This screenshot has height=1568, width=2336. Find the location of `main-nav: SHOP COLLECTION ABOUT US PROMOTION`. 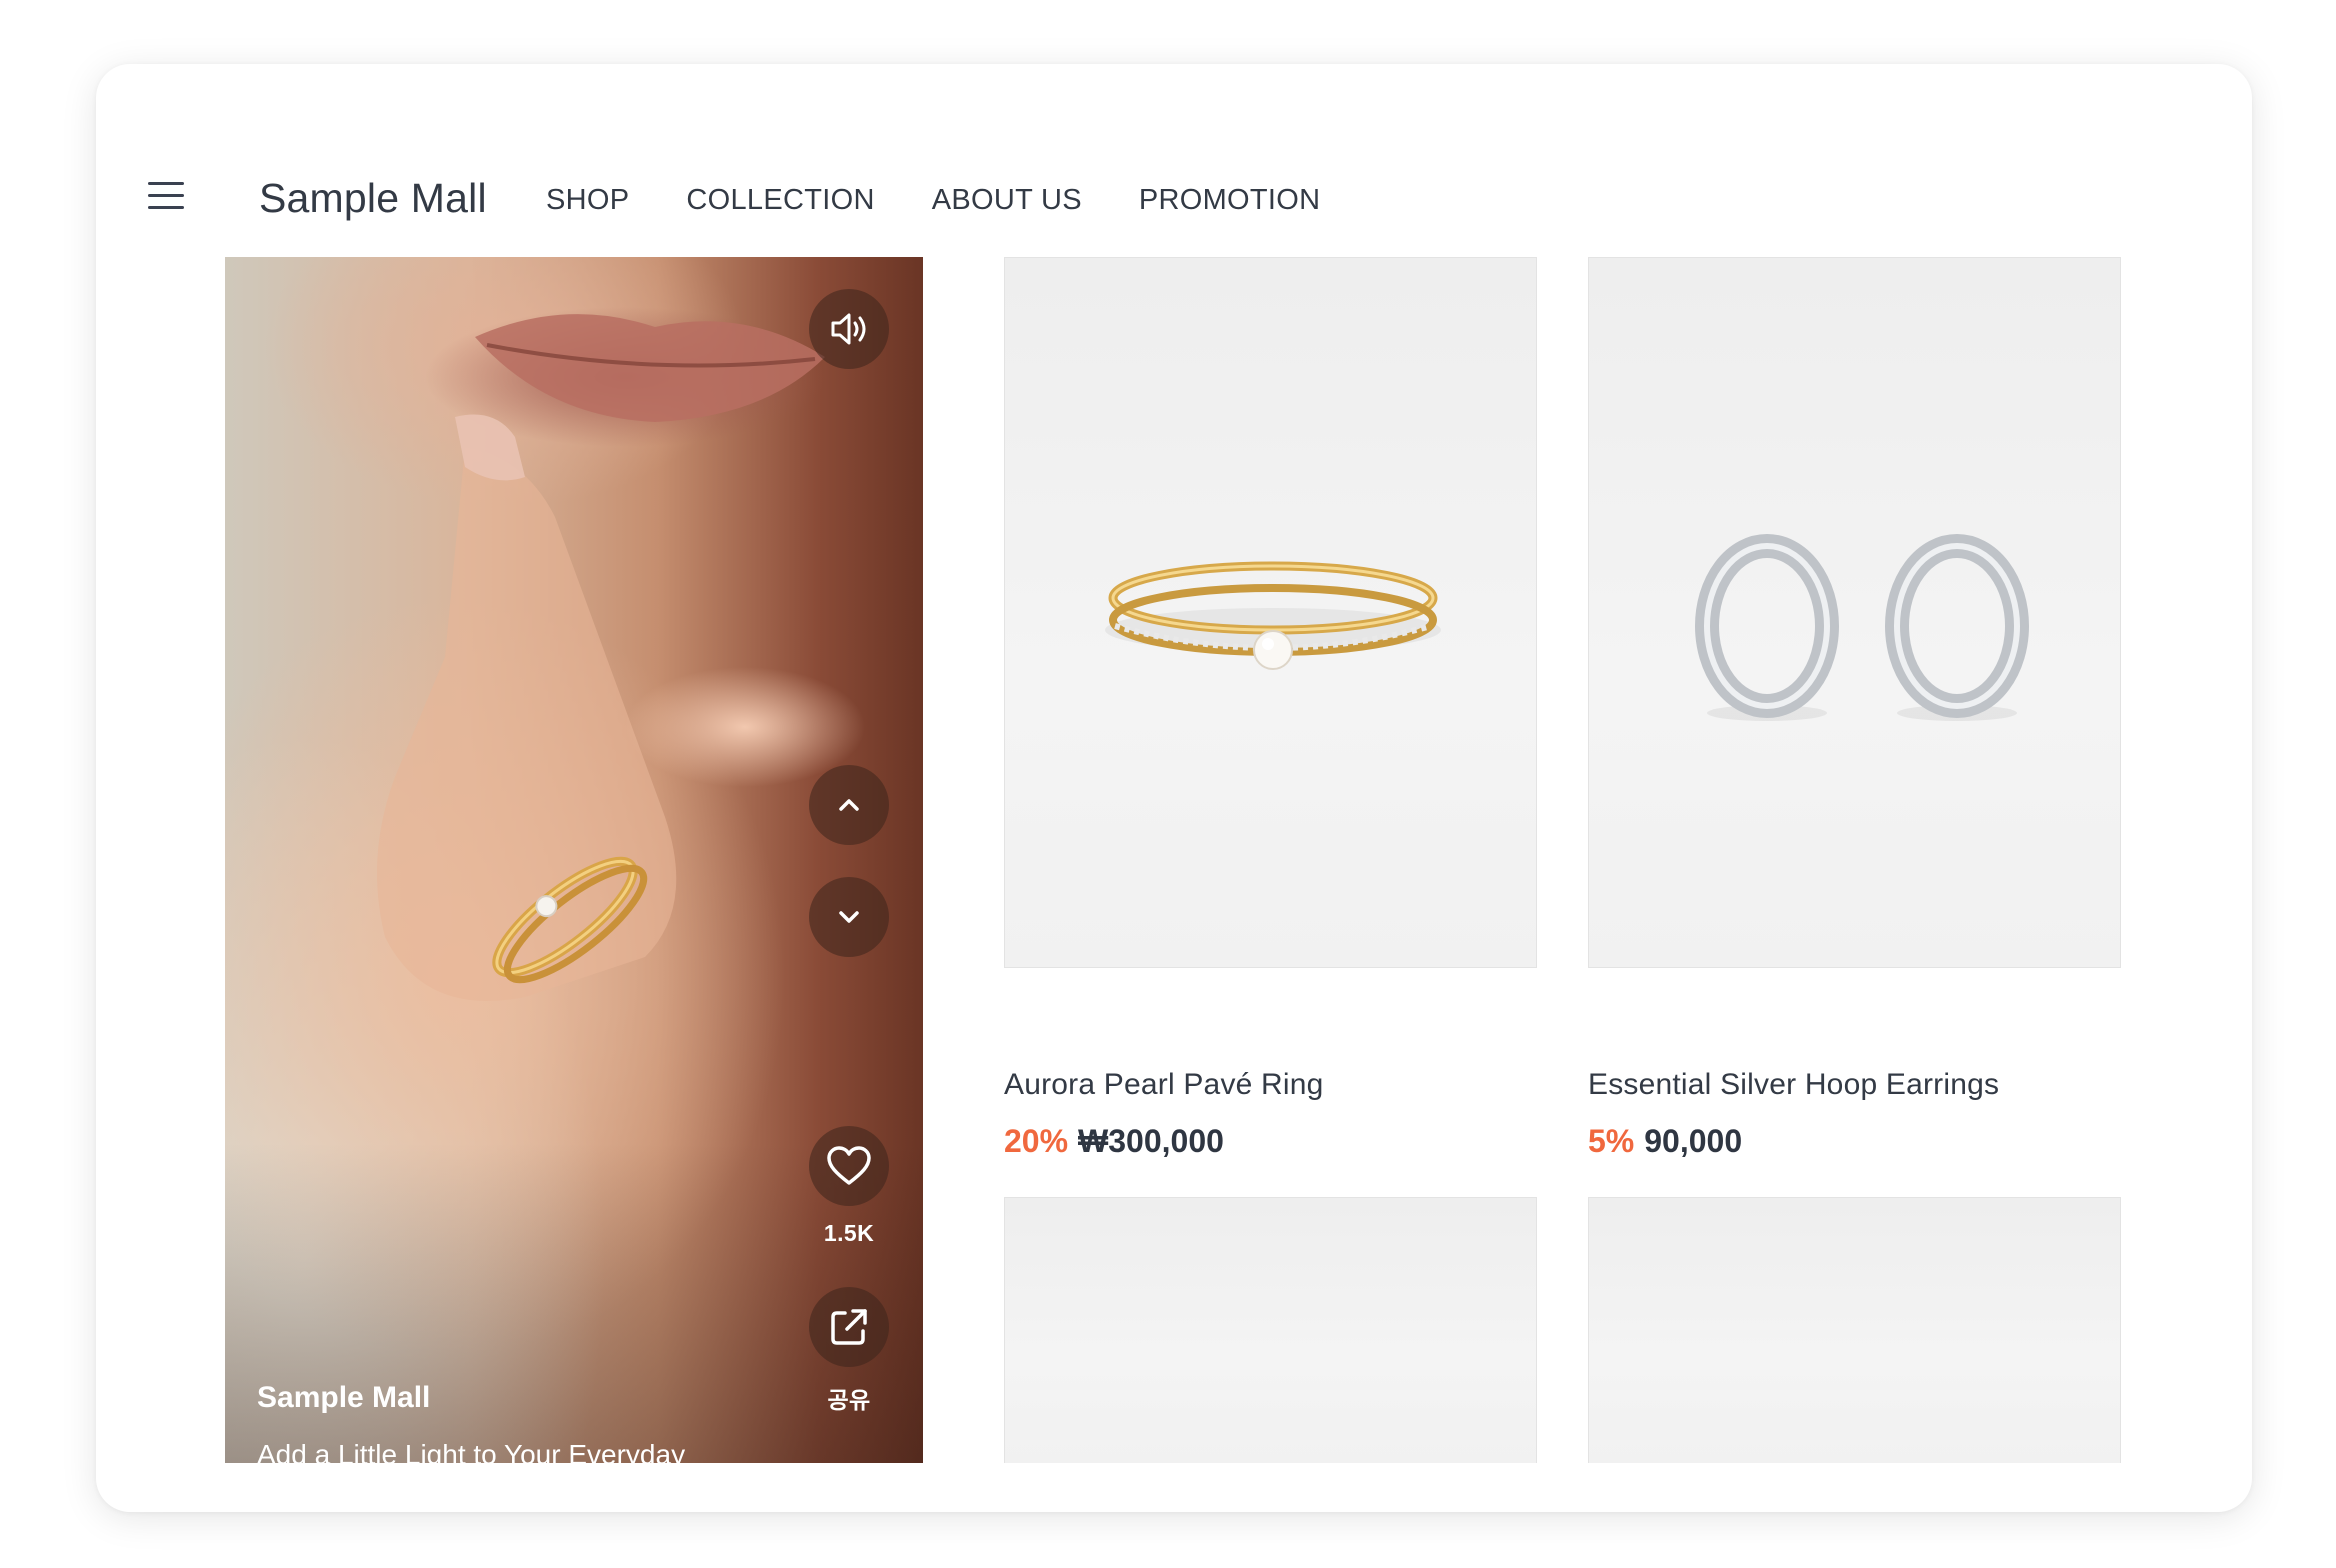

main-nav: SHOP COLLECTION ABOUT US PROMOTION is located at coordinates (961, 200).